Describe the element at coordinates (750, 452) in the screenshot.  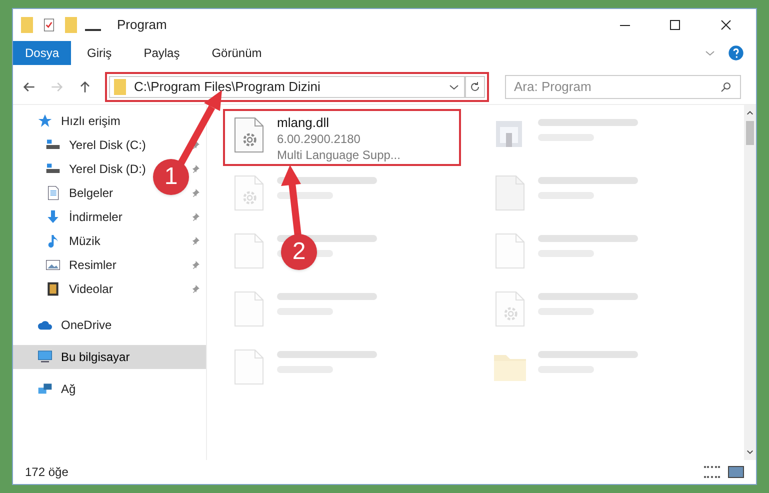
I see `scroll-down-icon` at that location.